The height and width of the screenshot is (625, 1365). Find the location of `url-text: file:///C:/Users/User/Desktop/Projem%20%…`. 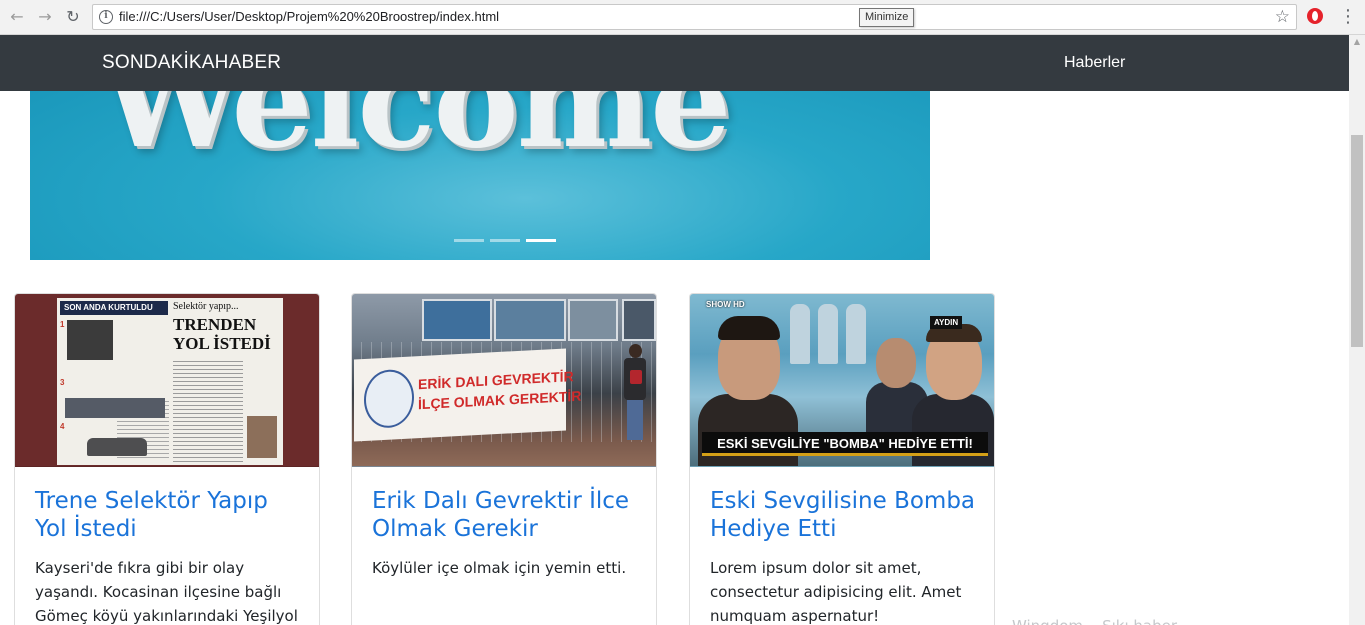

url-text: file:///C:/Users/User/Desktop/Projem%20%… is located at coordinates (309, 16).